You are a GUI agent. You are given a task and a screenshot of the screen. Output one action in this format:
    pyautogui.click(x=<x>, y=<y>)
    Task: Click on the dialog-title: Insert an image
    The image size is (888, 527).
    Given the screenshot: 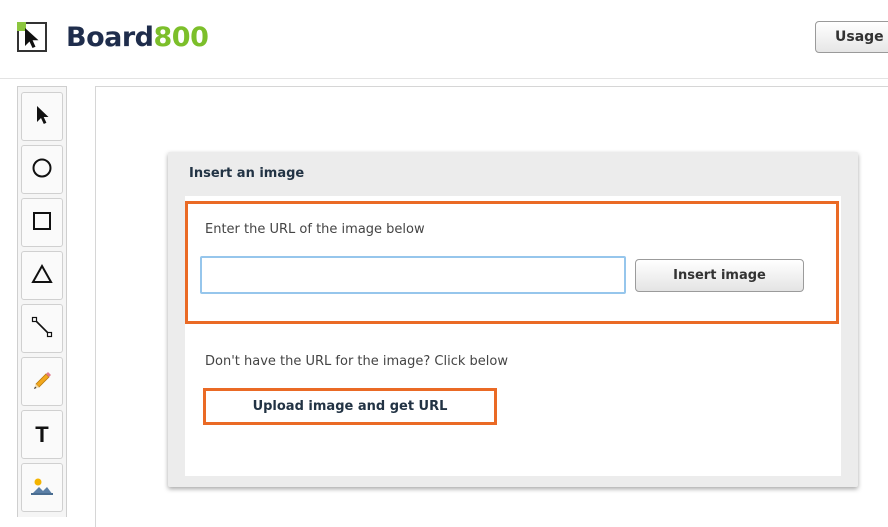 What is the action you would take?
    pyautogui.click(x=247, y=173)
    